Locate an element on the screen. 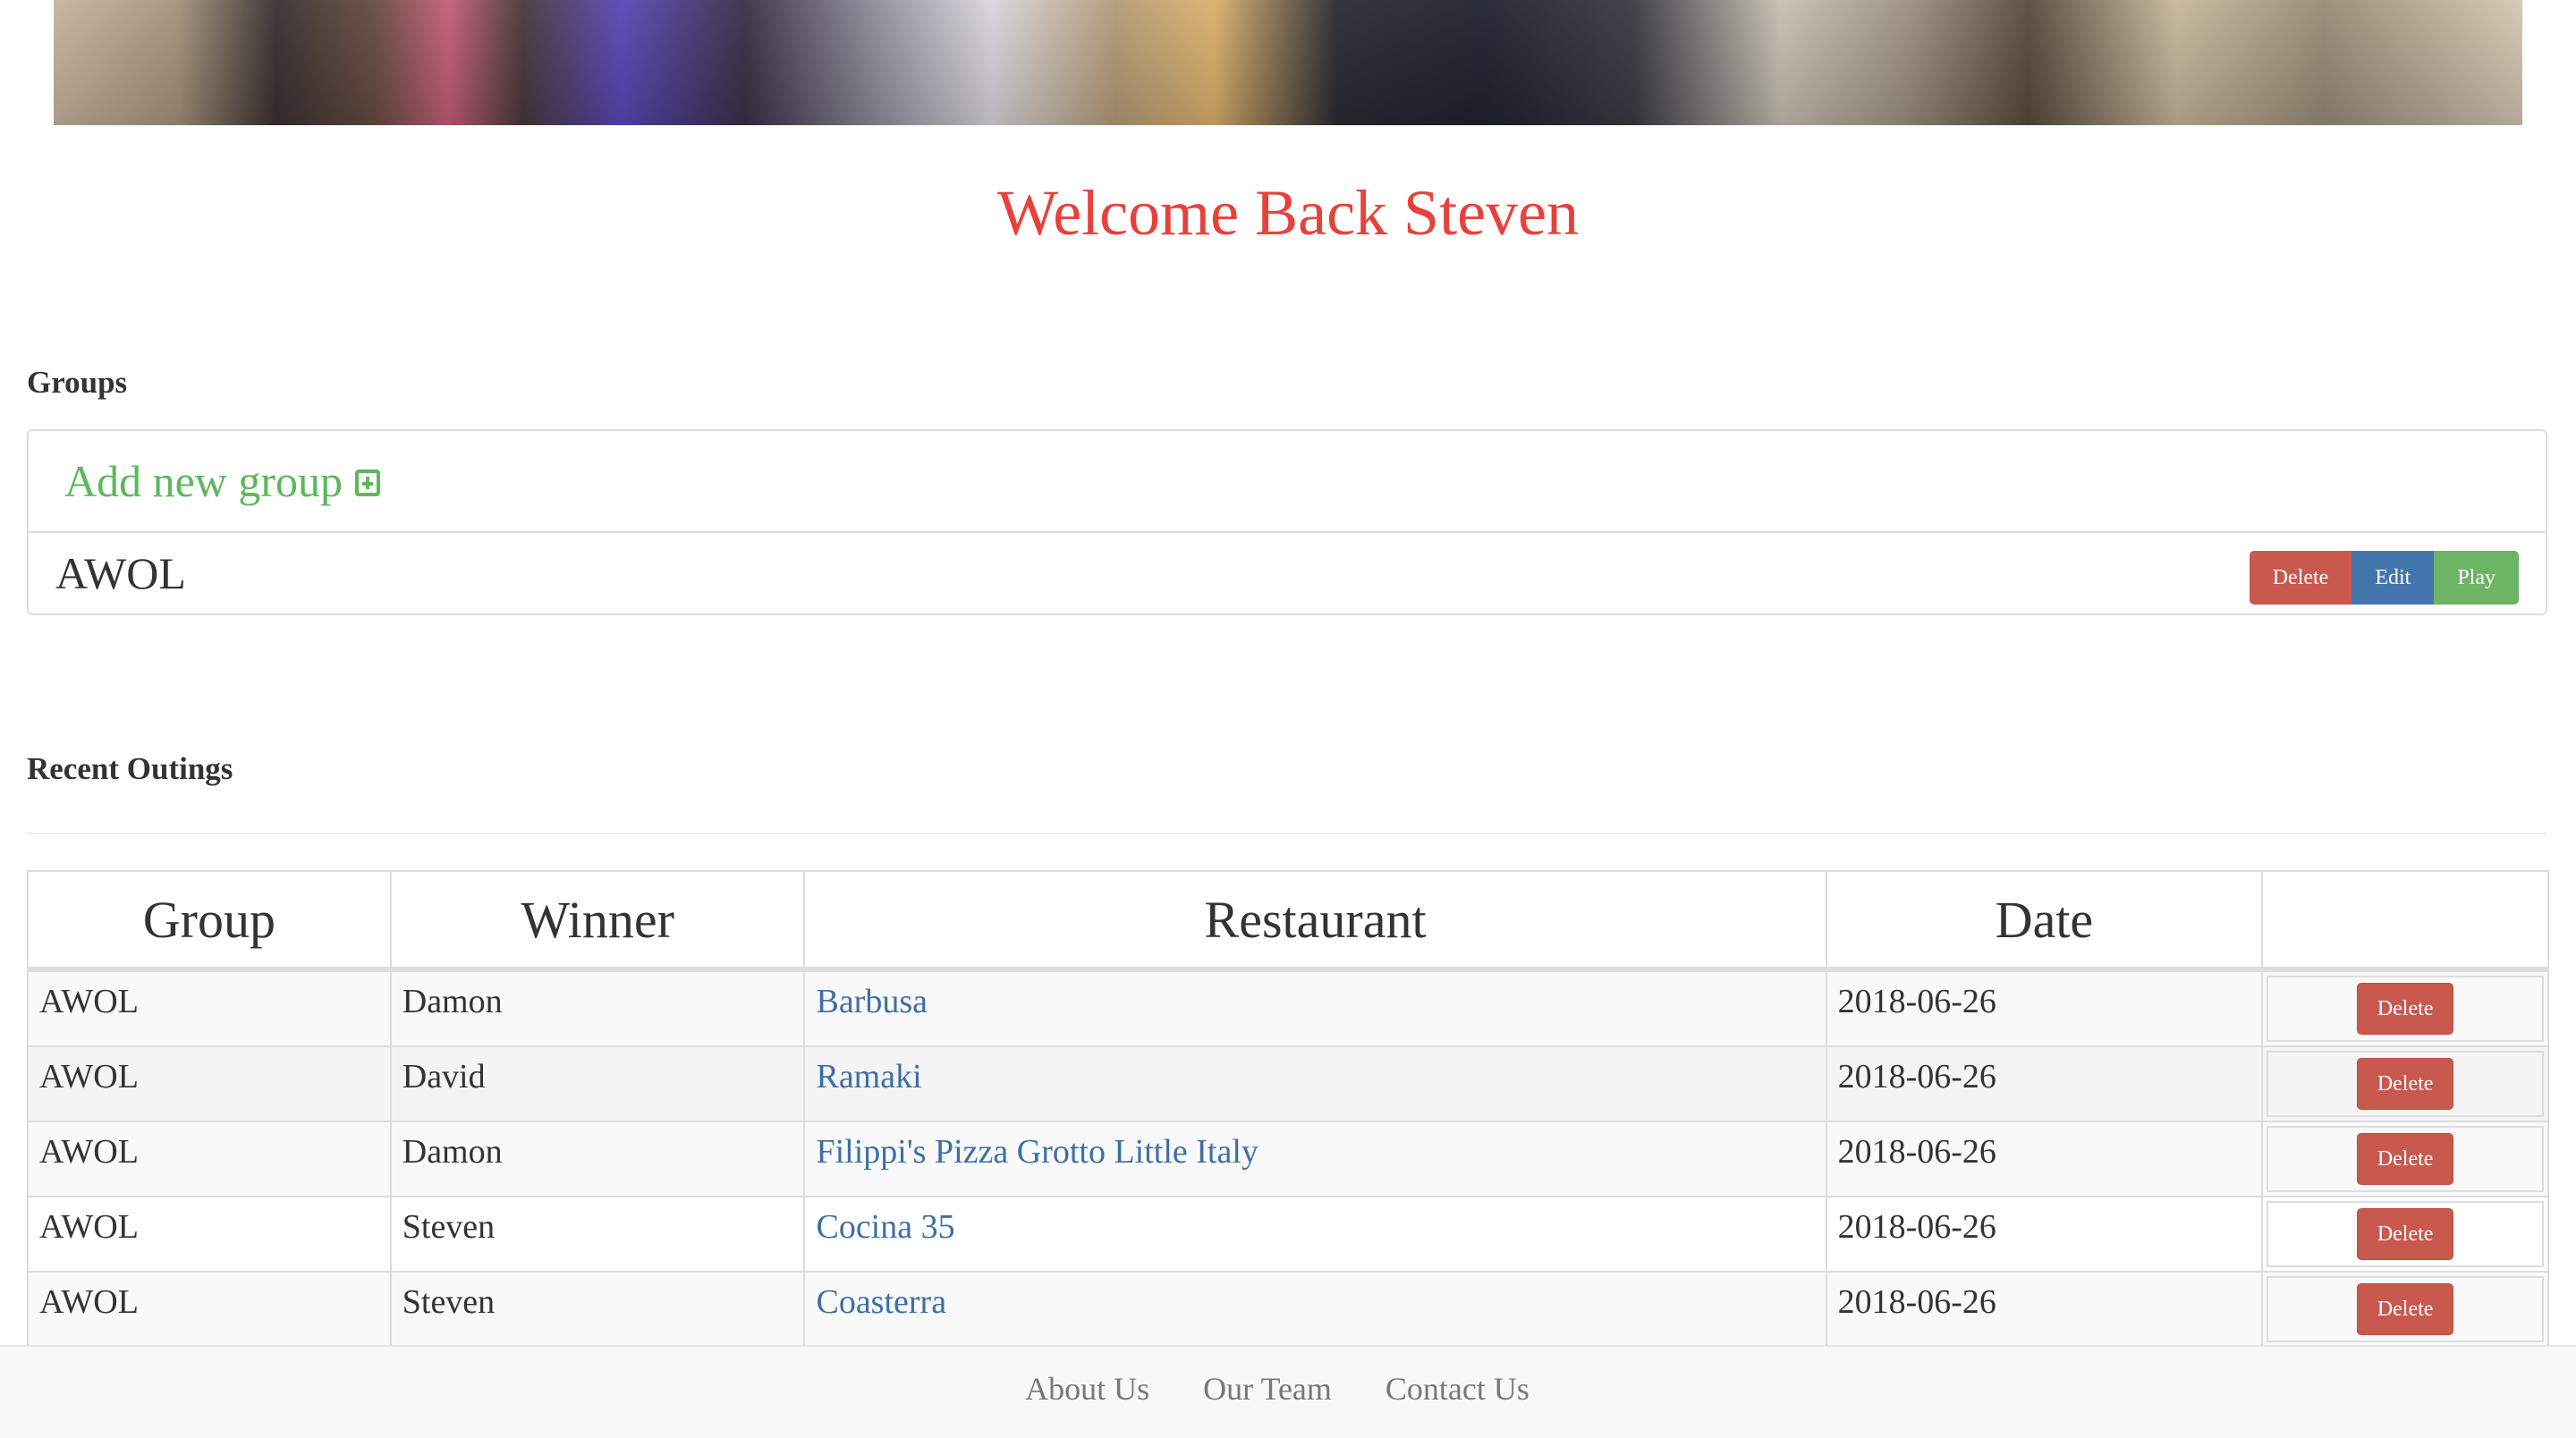 This screenshot has height=1438, width=2576. groups-title: Groups is located at coordinates (77, 382).